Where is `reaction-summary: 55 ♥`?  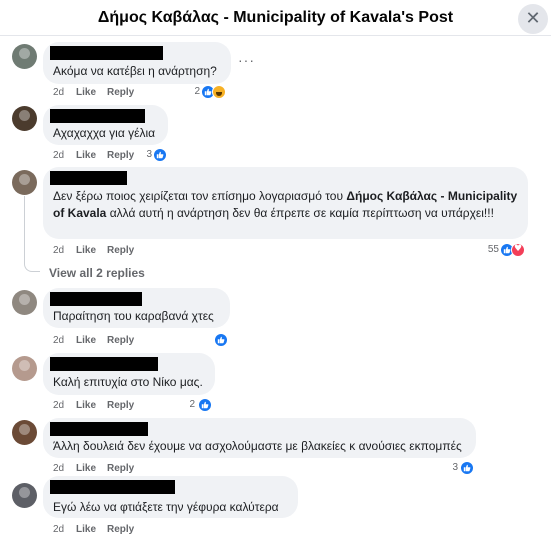
reaction-summary: 55 ♥ is located at coordinates (507, 250).